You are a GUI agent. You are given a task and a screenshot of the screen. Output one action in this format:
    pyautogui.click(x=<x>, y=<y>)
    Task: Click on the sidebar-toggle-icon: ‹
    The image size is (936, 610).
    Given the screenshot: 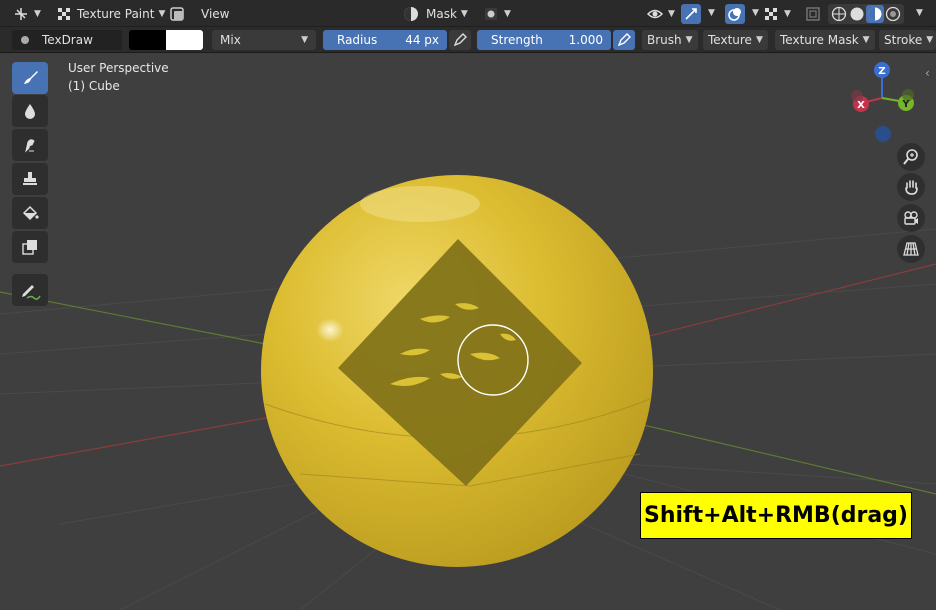 What is the action you would take?
    pyautogui.click(x=927, y=73)
    